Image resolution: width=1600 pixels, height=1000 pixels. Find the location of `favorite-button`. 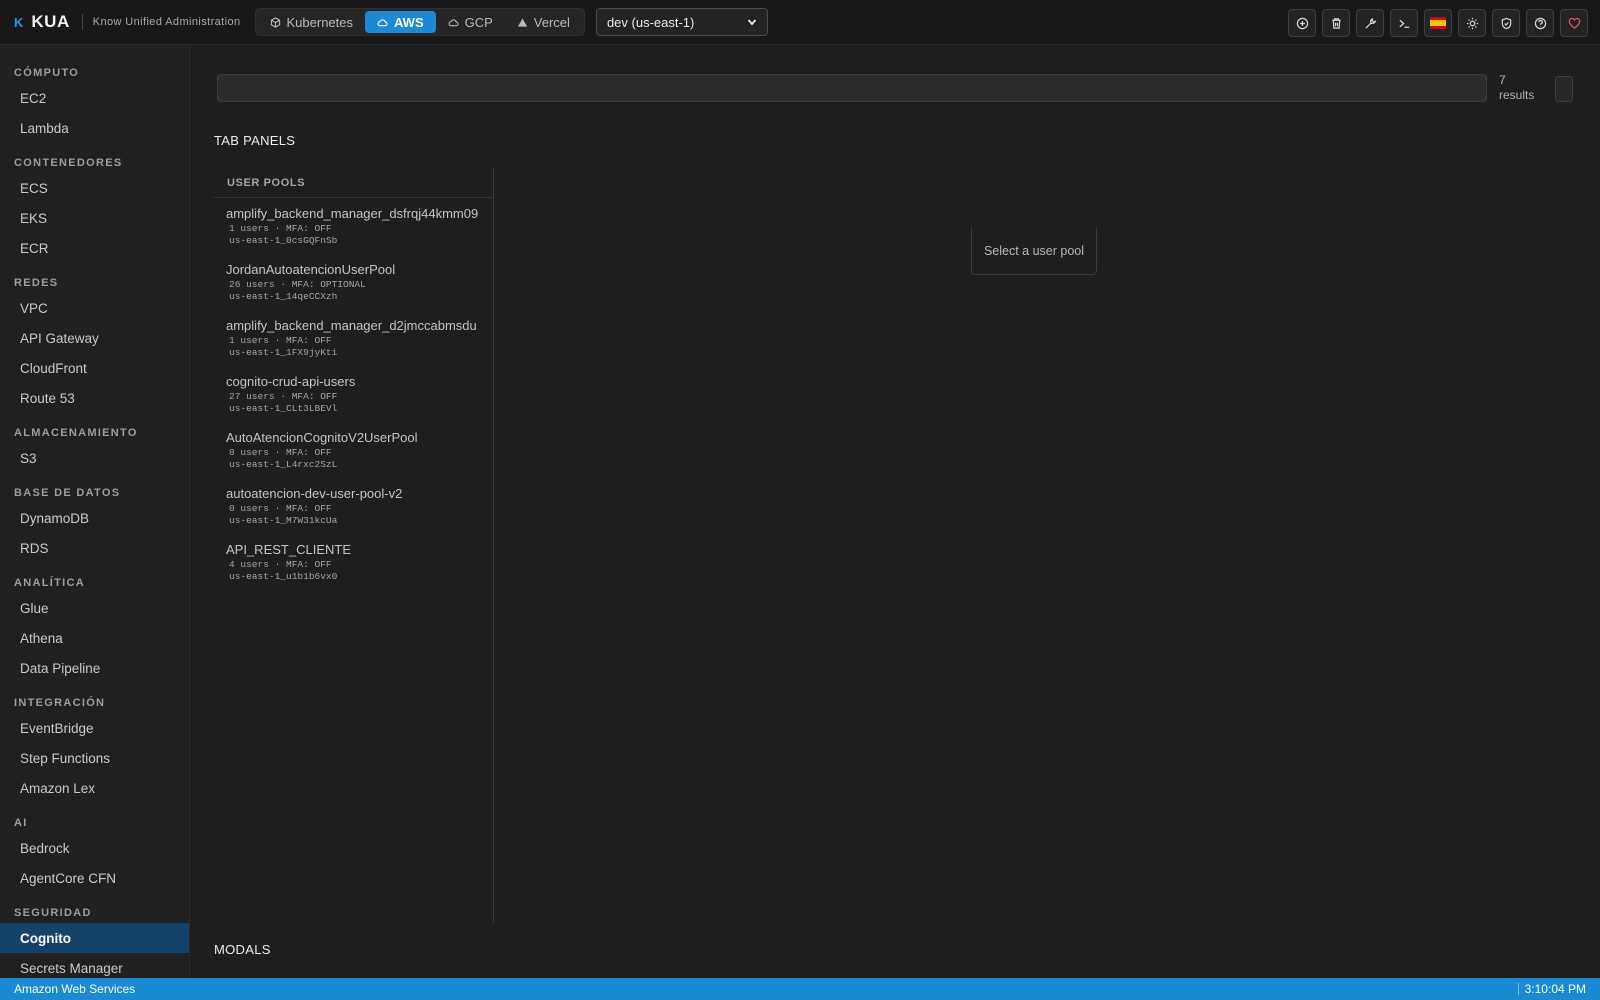

favorite-button is located at coordinates (1574, 23).